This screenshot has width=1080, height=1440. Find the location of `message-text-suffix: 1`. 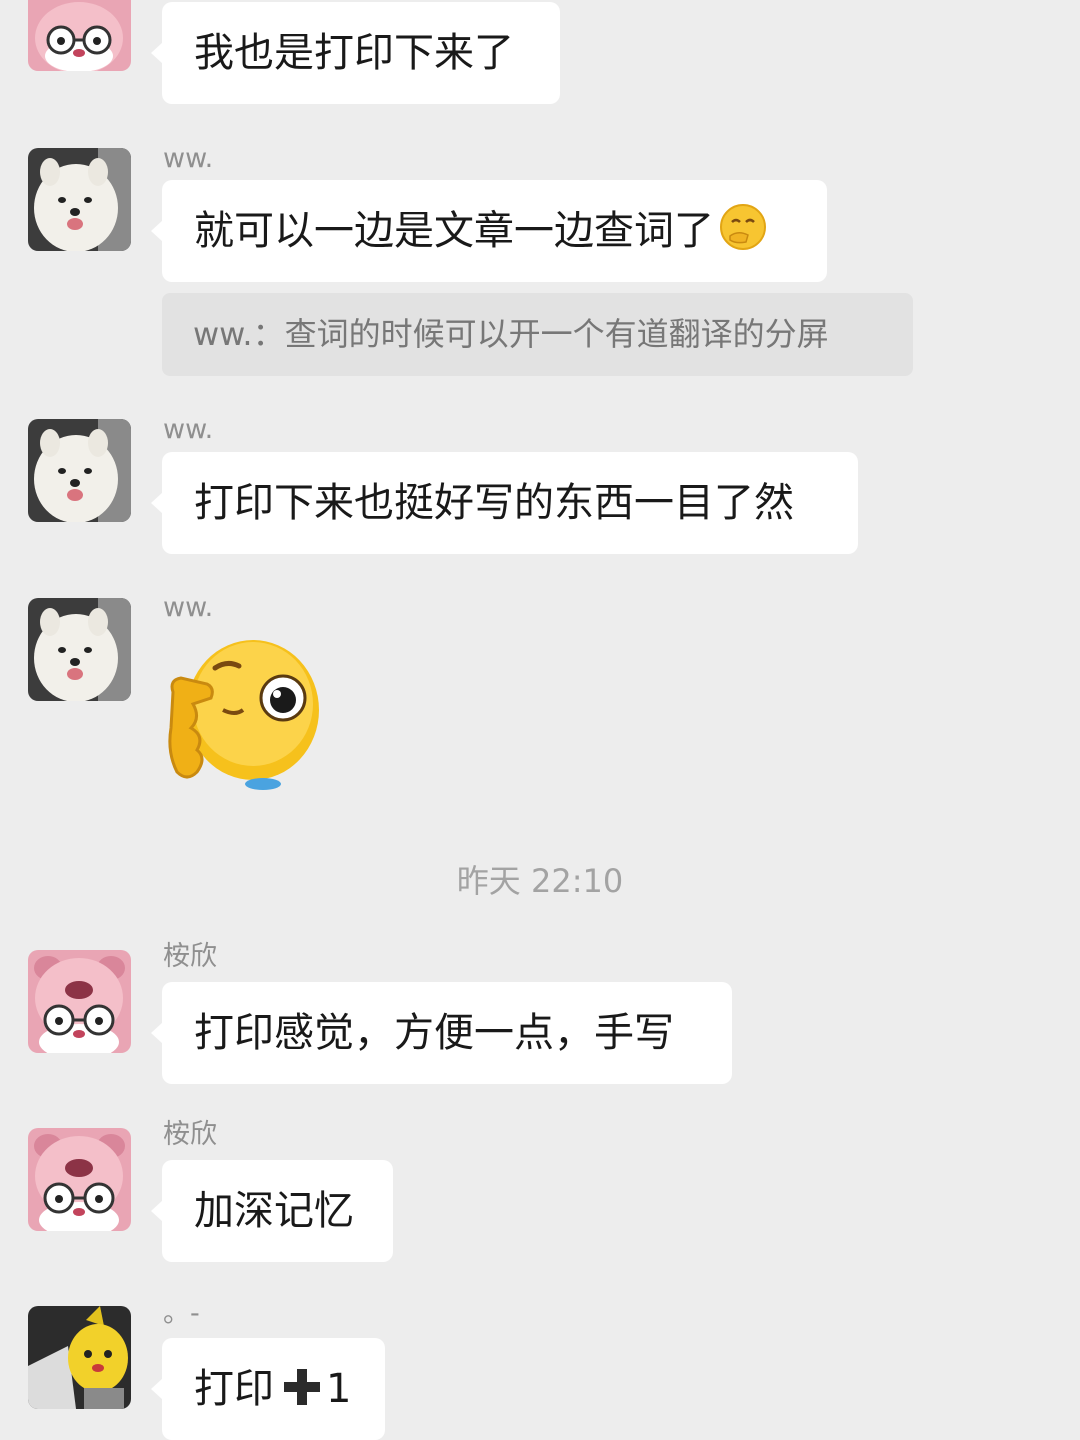

message-text-suffix: 1 is located at coordinates (339, 1389).